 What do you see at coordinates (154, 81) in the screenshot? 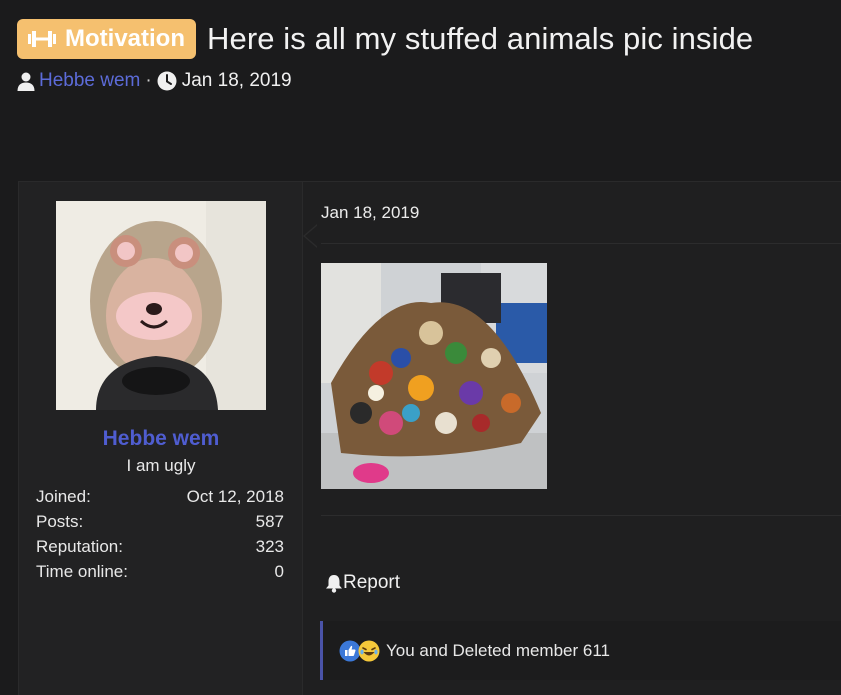
I see `thread-meta: Hebbe wem · Jan 18, 2019` at bounding box center [154, 81].